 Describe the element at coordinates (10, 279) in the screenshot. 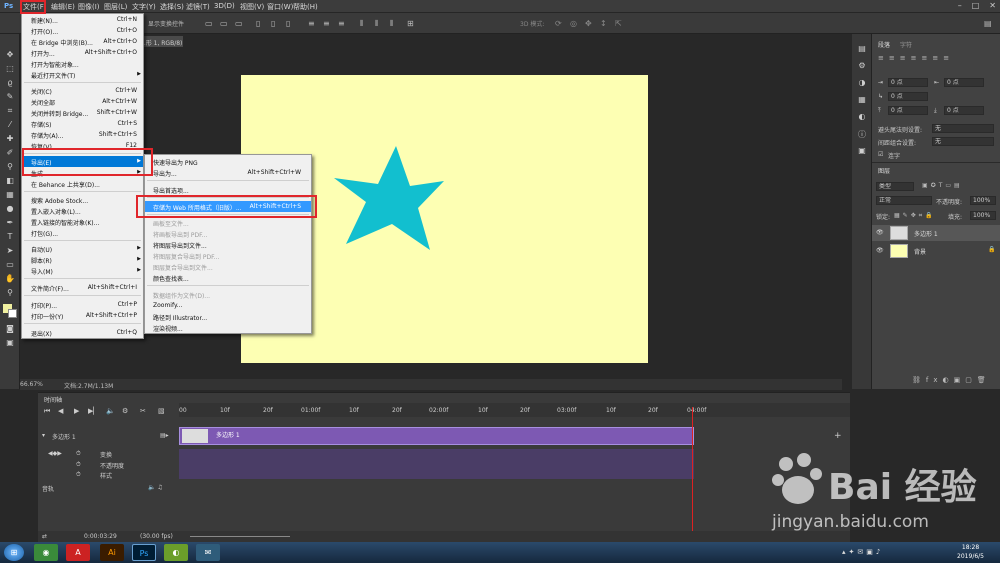

I see `hand-tool-icon: ✋` at that location.